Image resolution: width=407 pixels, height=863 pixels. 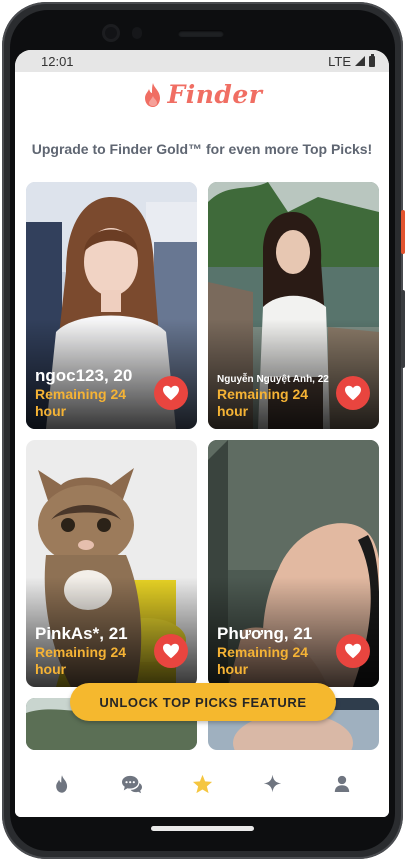 What do you see at coordinates (111, 33) in the screenshot?
I see `front-camera` at bounding box center [111, 33].